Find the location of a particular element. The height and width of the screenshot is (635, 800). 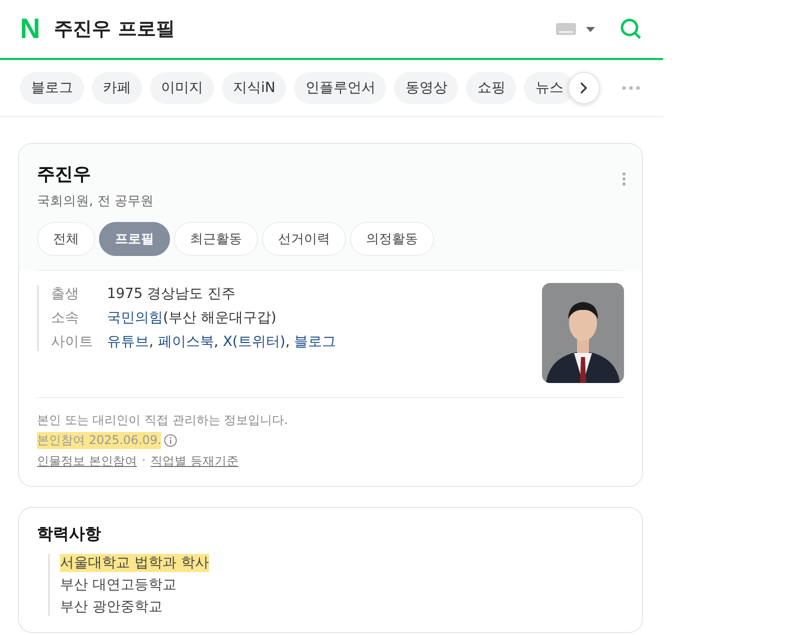

info-icon is located at coordinates (171, 440).